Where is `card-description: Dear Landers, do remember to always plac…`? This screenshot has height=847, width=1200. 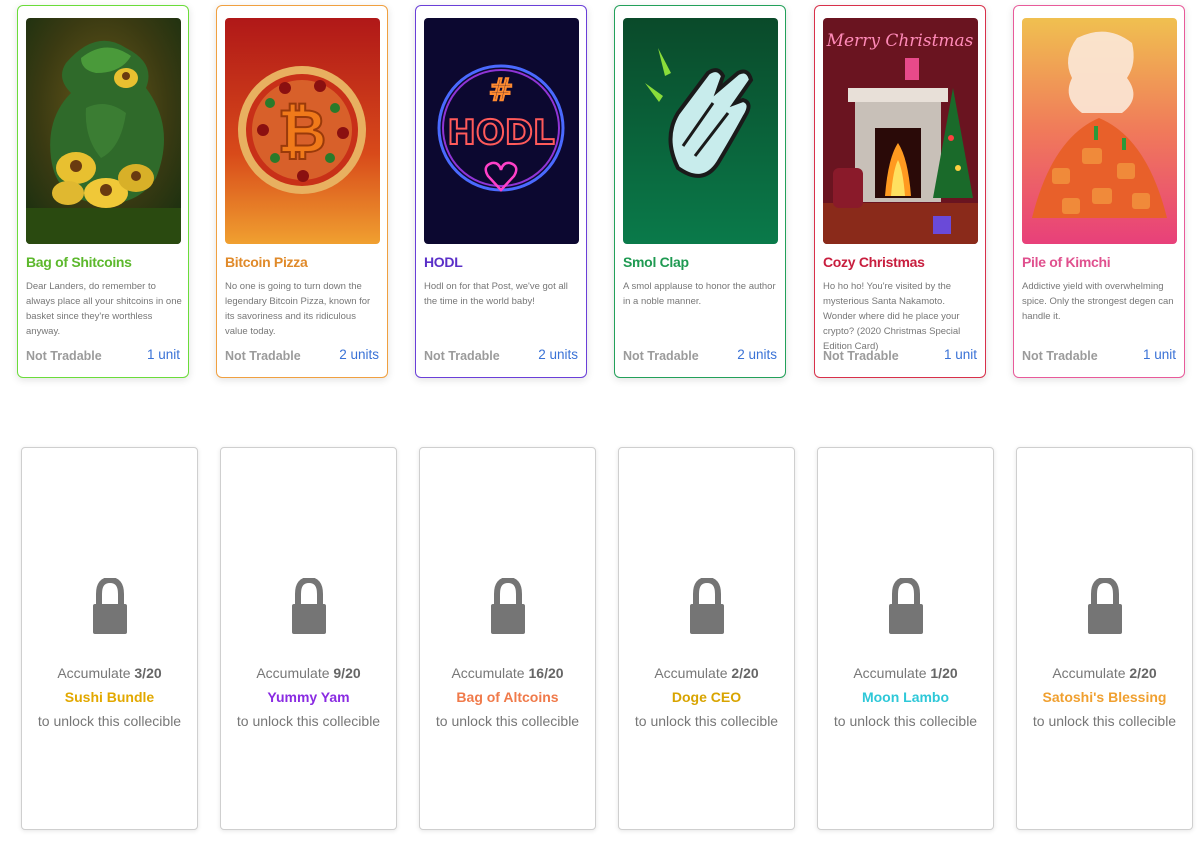
card-description: Dear Landers, do remember to always plac… is located at coordinates (104, 309).